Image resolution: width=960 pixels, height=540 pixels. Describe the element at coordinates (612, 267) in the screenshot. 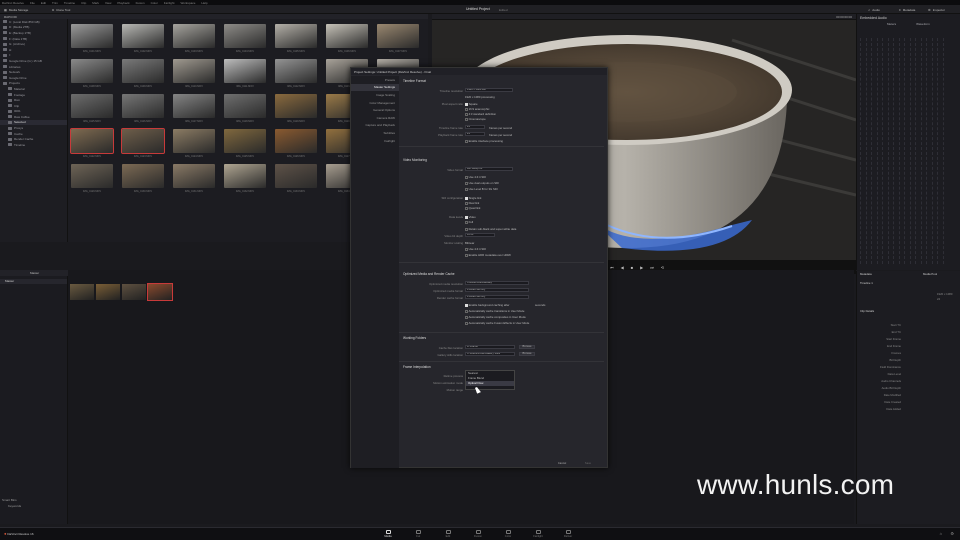

I see `playback-control-icon: ⏮` at that location.